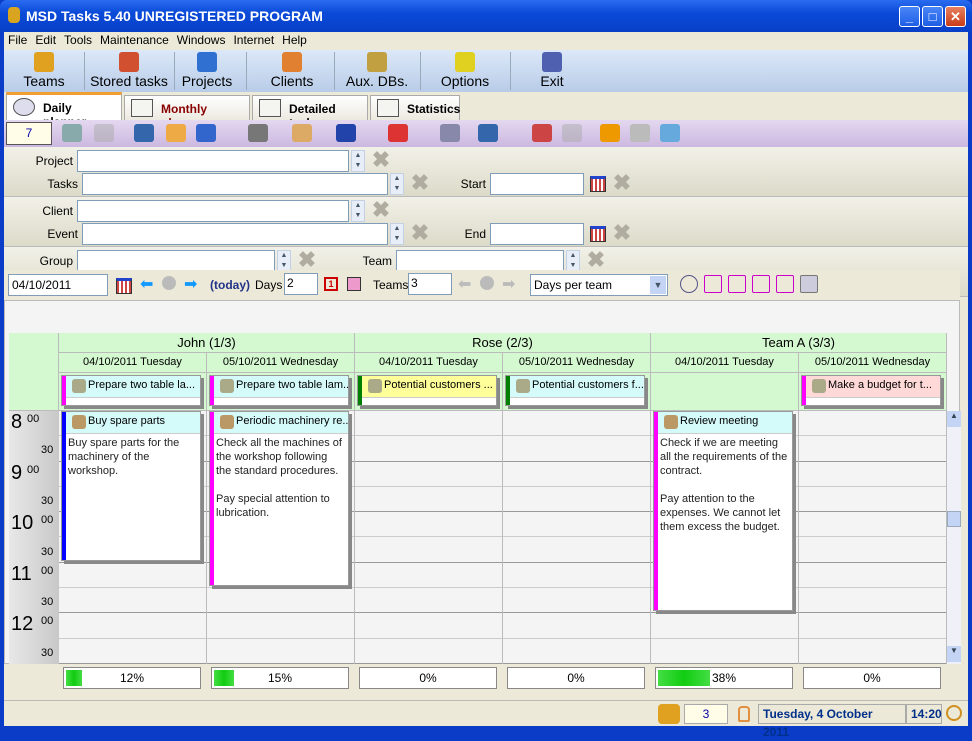 This screenshot has width=972, height=741. Describe the element at coordinates (79, 386) in the screenshot. I see `hammer-icon` at that location.